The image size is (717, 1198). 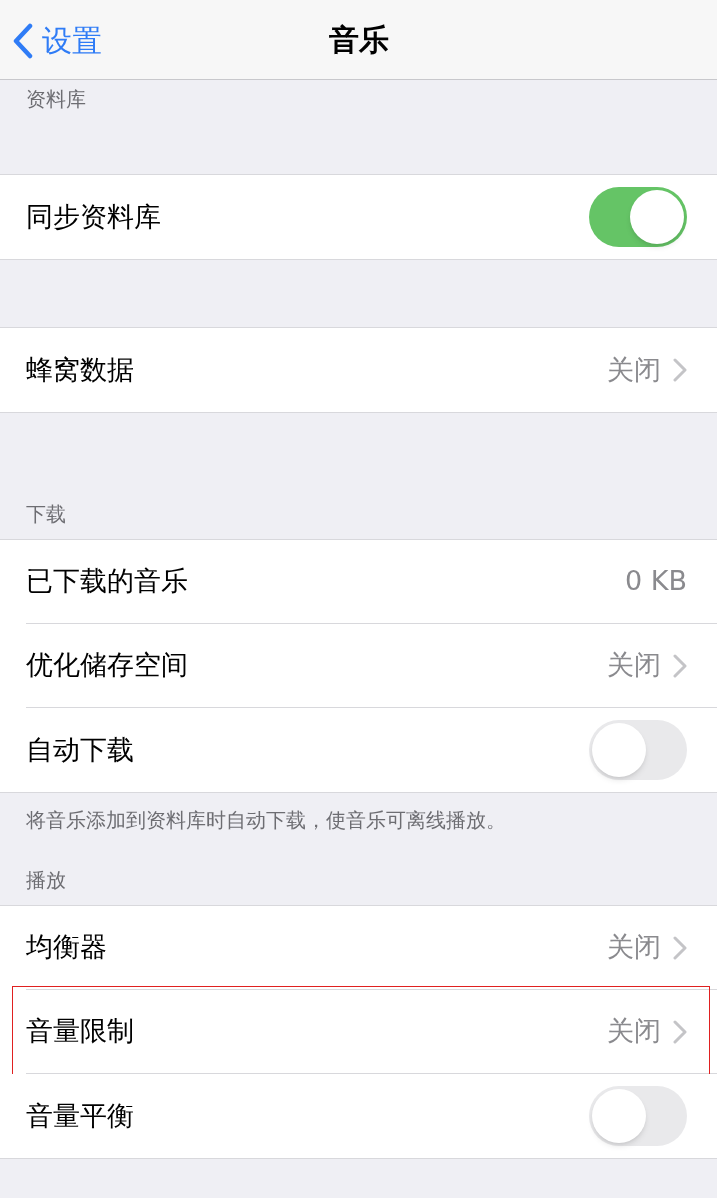 I want to click on row-value: 0 KB, so click(x=656, y=581).